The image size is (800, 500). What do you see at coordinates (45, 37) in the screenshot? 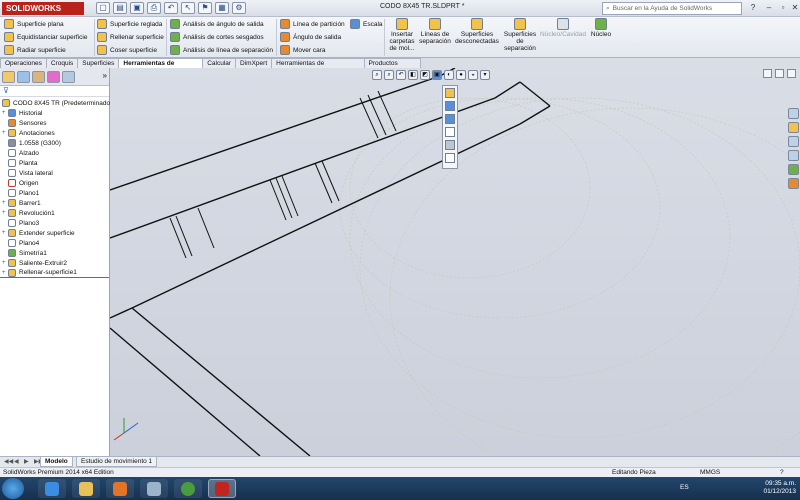
I see `offset-surface-button: Equidistanciar superficie` at bounding box center [45, 37].